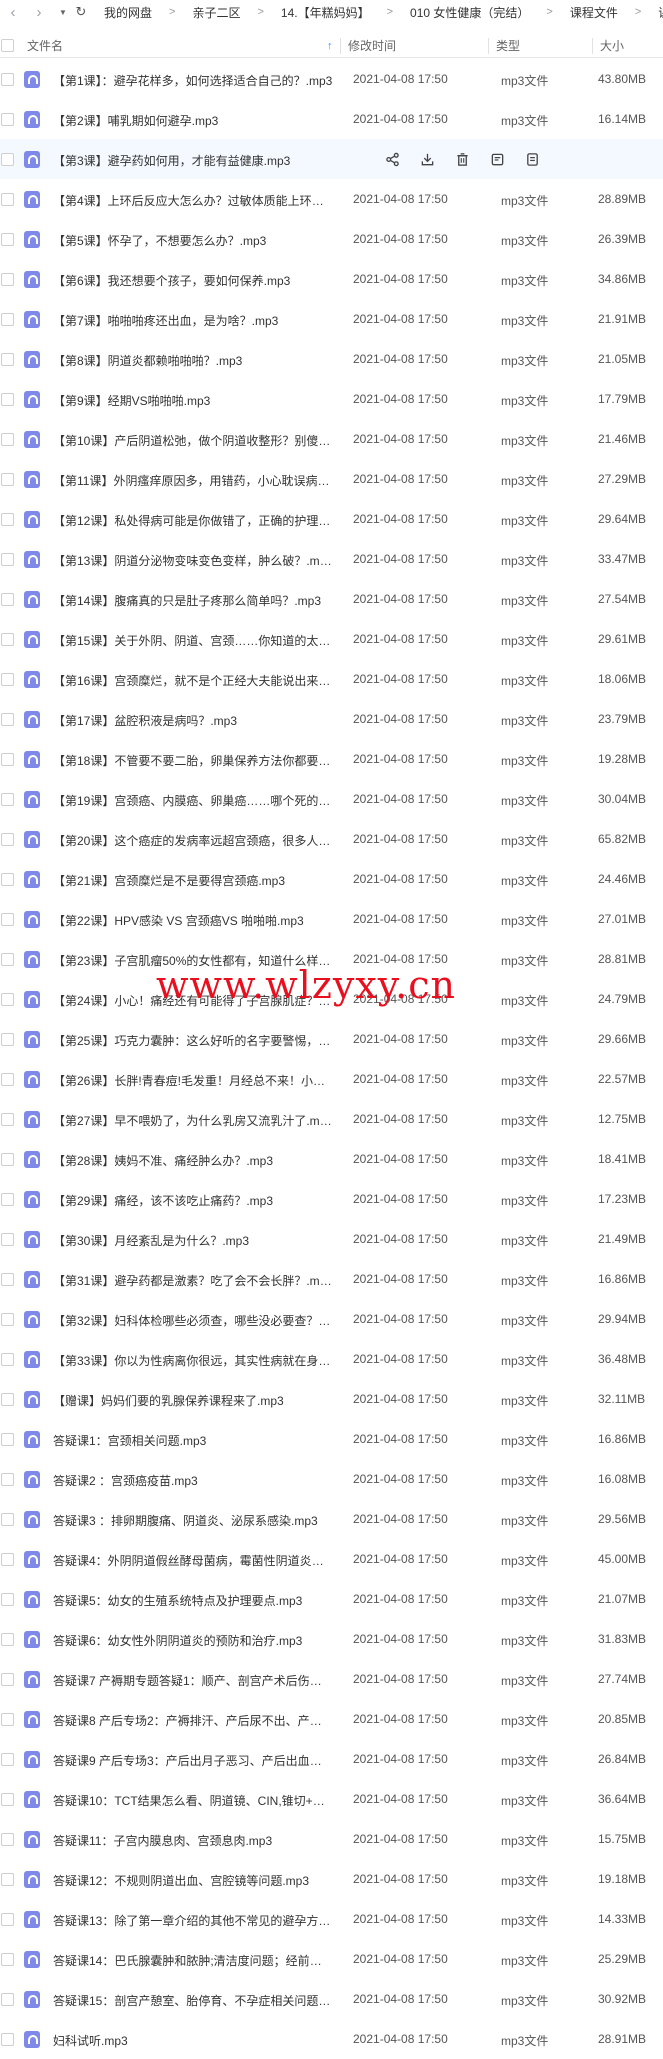  Describe the element at coordinates (469, 12) in the screenshot. I see `breadcrumb-item: 010 女性健康（完结）` at that location.